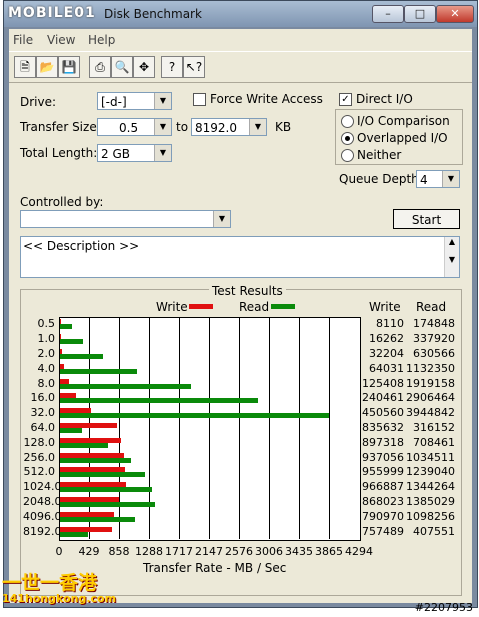 The height and width of the screenshot is (617, 479). I want to click on y-tick-label: 0.5, so click(46, 324).